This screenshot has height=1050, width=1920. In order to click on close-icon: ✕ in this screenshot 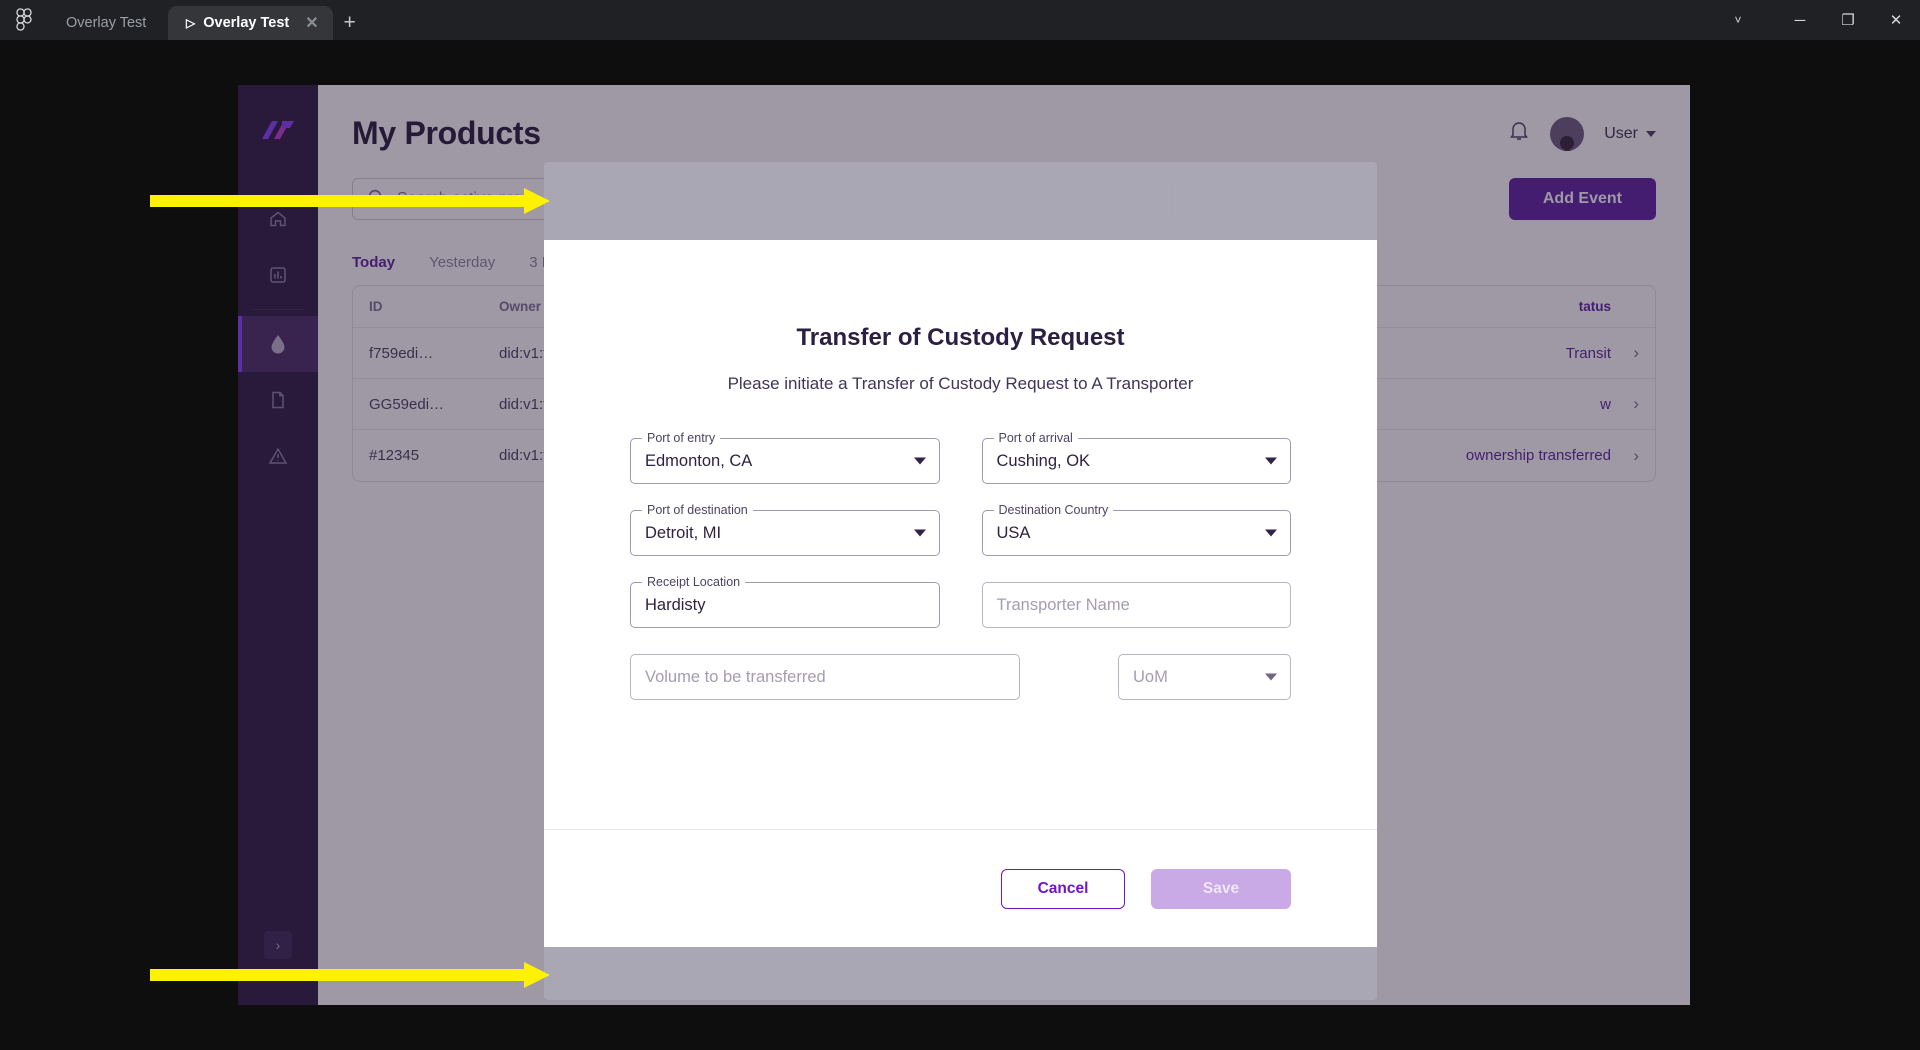, I will do `click(311, 23)`.